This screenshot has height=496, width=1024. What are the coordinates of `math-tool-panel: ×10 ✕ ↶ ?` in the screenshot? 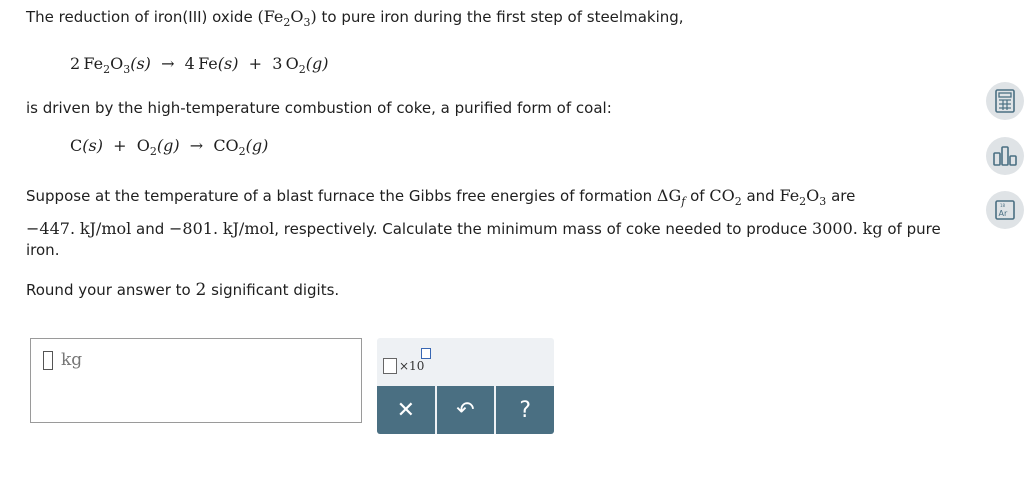 It's located at (466, 386).